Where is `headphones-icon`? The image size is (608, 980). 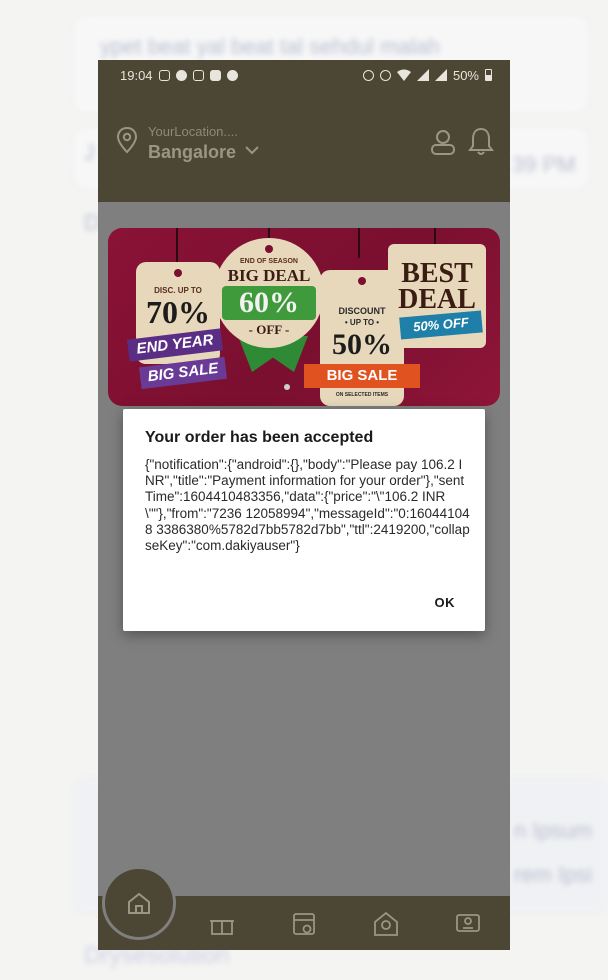
headphones-icon is located at coordinates (385, 75).